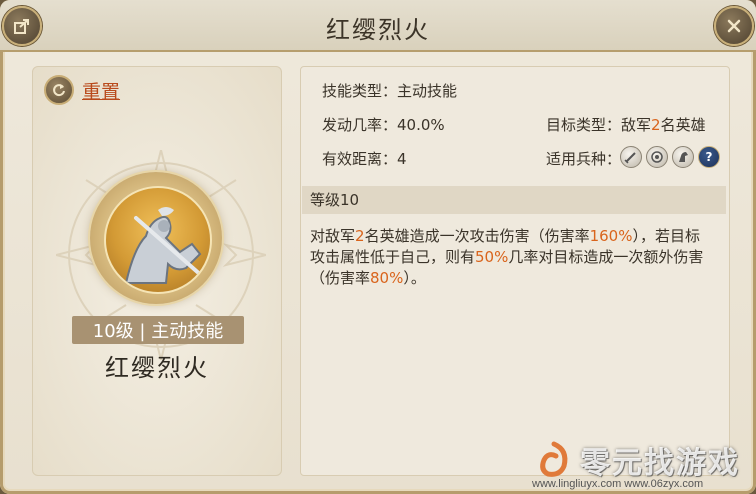 This screenshot has height=494, width=756. I want to click on reset-label: 重置, so click(101, 91).